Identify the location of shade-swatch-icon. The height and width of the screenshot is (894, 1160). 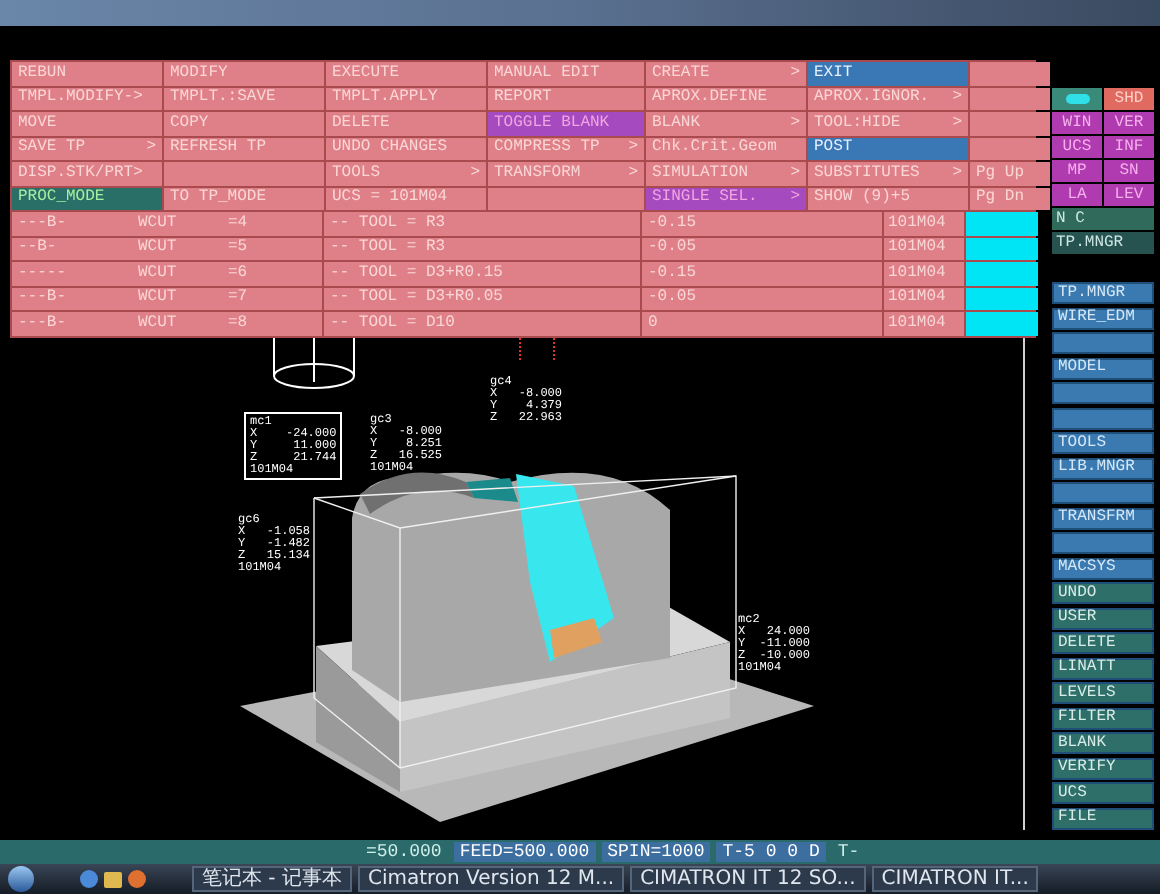
(1077, 99).